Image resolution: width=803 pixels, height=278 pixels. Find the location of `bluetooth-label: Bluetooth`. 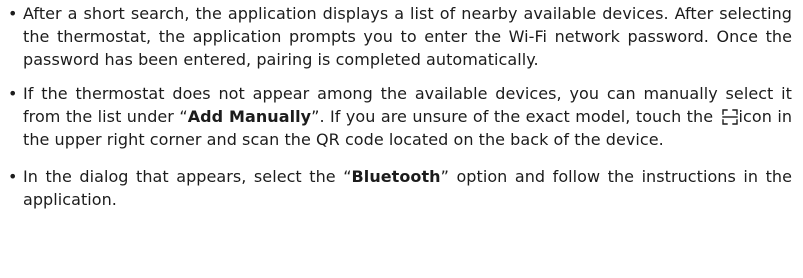

bluetooth-label: Bluetooth is located at coordinates (396, 176).